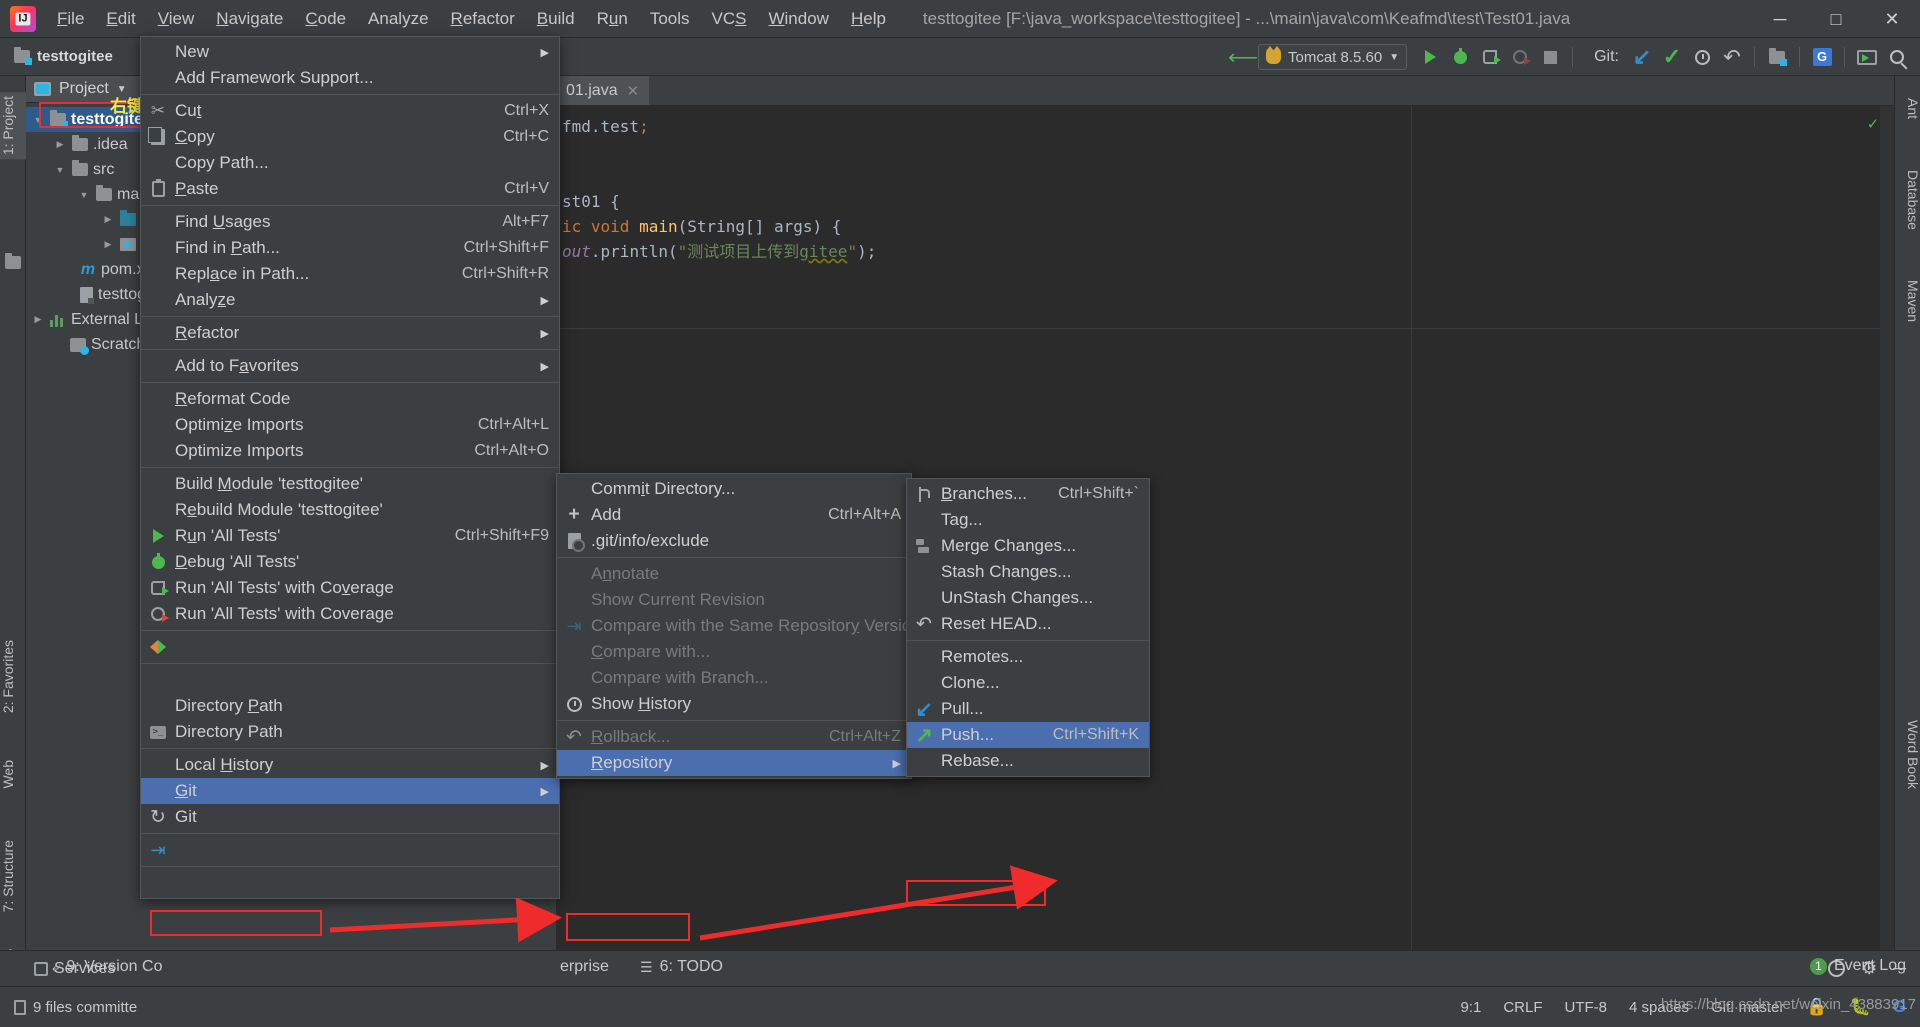 The width and height of the screenshot is (1920, 1027). Describe the element at coordinates (350, 52) in the screenshot. I see `menu-item-new: New ▶` at that location.